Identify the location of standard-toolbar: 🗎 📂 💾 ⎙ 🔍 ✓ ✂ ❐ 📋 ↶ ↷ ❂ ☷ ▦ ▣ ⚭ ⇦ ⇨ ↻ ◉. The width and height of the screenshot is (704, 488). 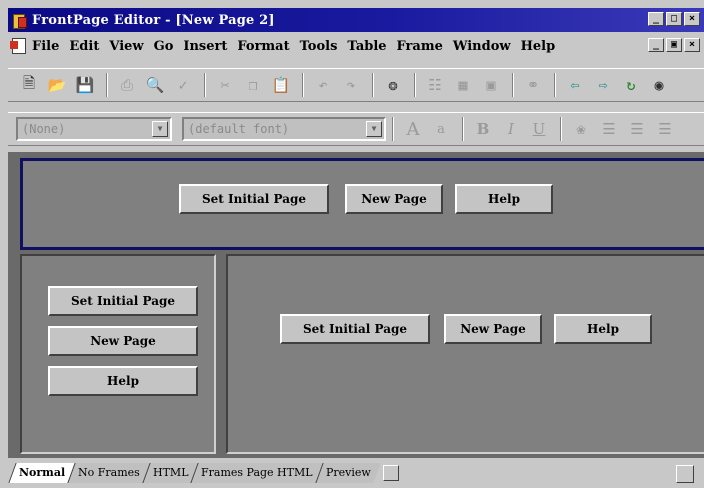
(356, 85).